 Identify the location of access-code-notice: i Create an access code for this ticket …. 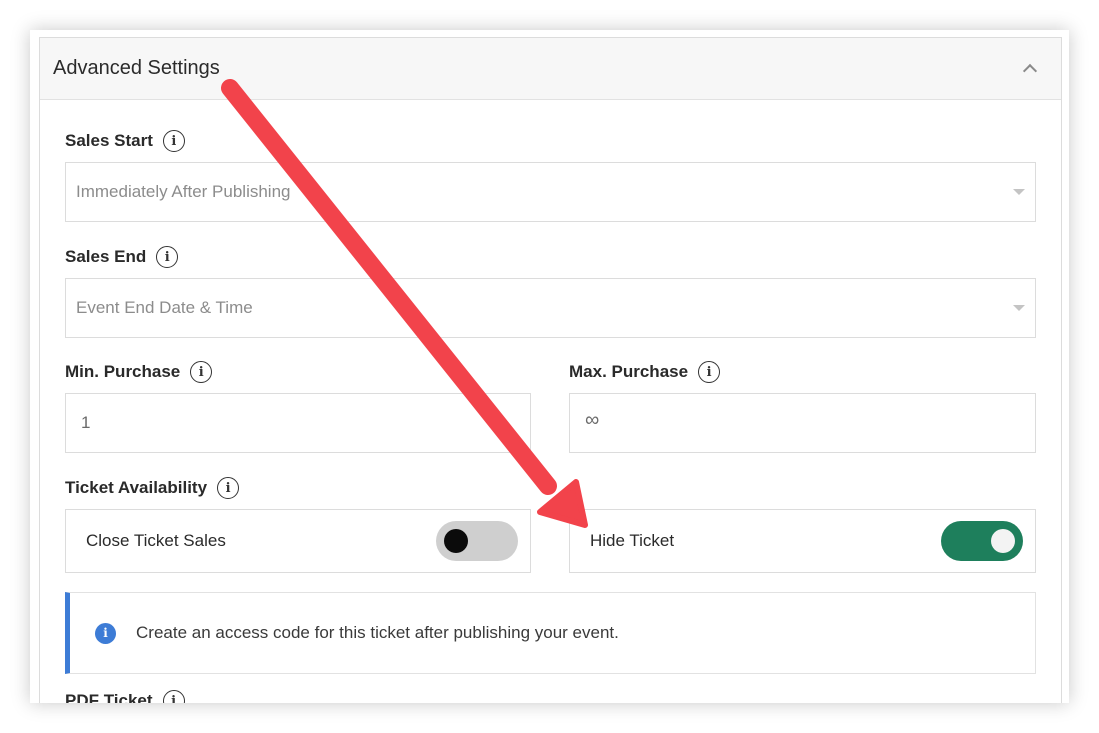
(550, 633).